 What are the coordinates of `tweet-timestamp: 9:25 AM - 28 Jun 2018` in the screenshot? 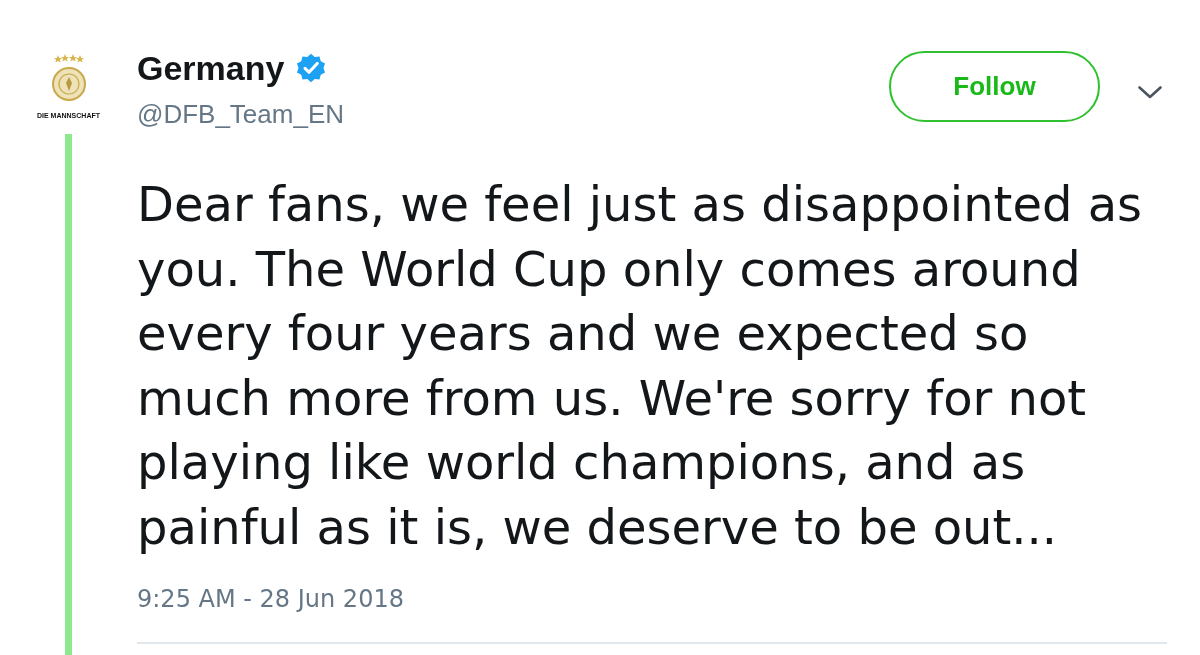 It's located at (270, 599).